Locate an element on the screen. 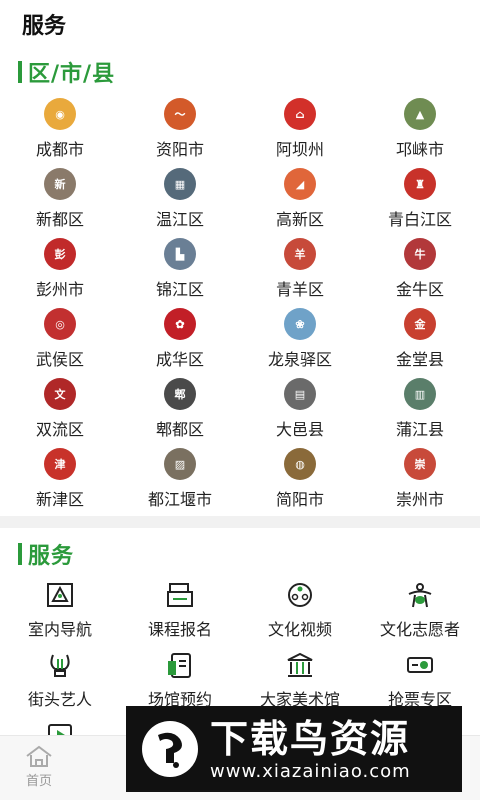 This screenshot has width=480, height=800. district-item: ▥ 蒲江县 is located at coordinates (420, 409).